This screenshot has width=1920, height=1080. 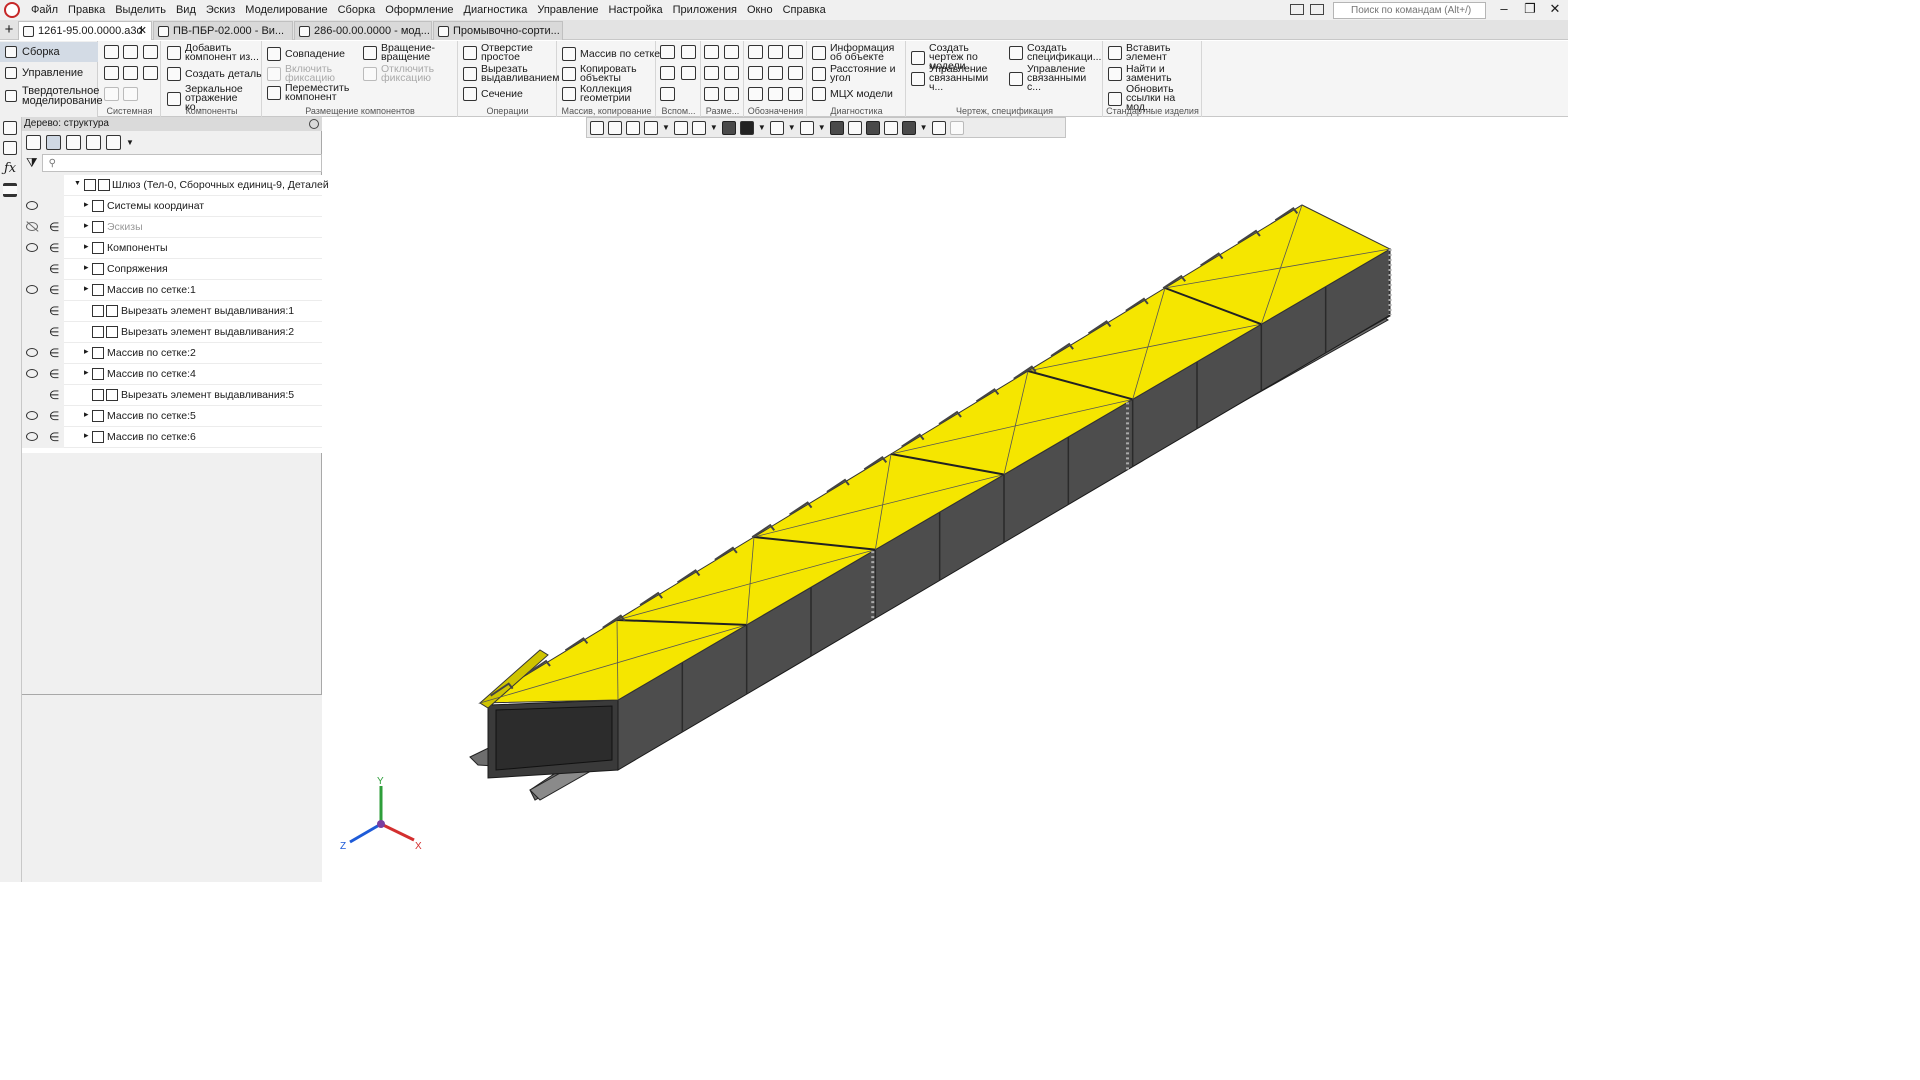 I want to click on tree-row: ∈ ▸ Массив по сетке:5, so click(x=172, y=416).